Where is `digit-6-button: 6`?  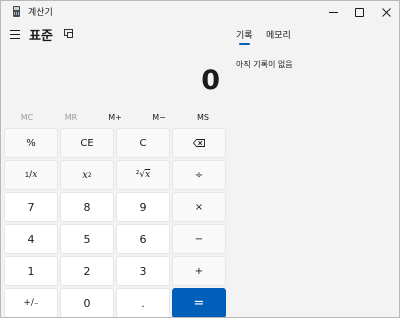
digit-6-button: 6 is located at coordinates (143, 239).